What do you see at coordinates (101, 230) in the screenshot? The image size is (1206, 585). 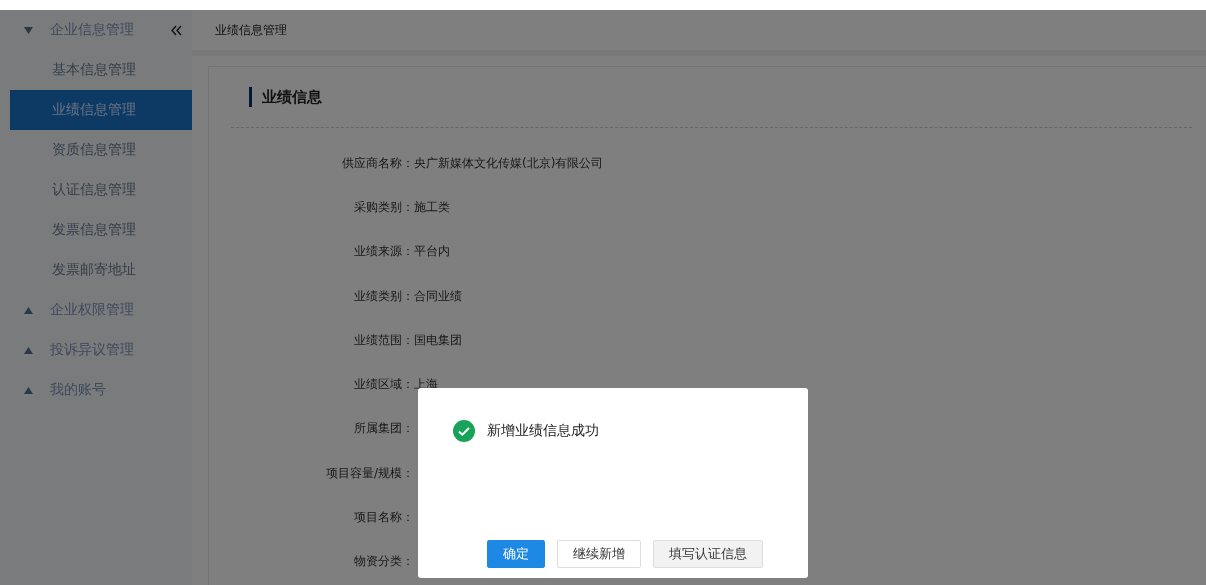 I see `sidebar-item: 发票信息管理` at bounding box center [101, 230].